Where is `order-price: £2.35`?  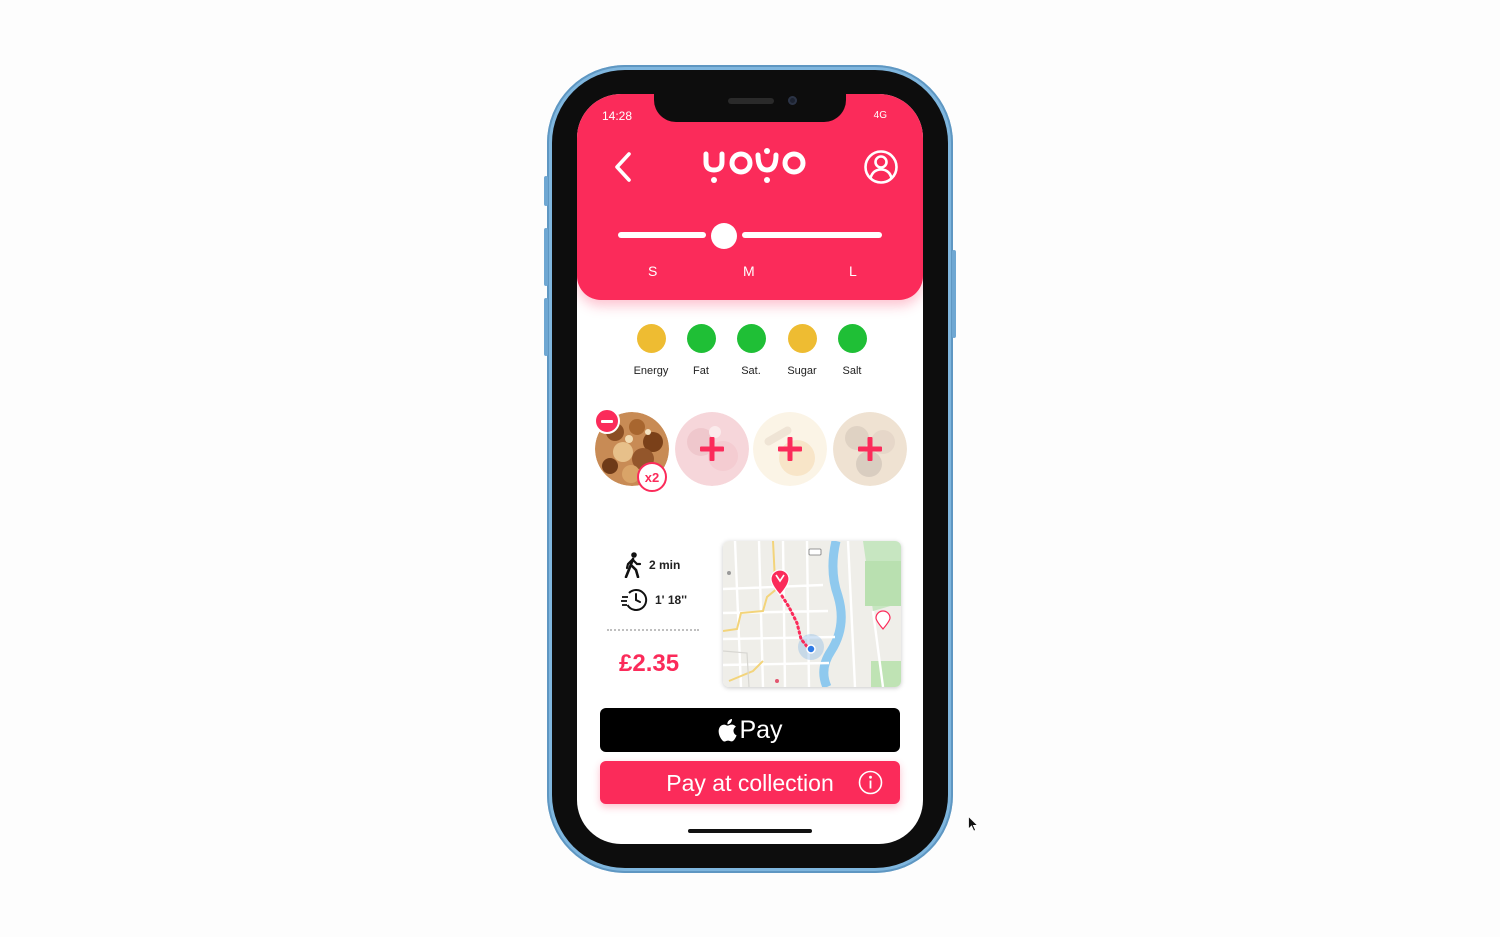 order-price: £2.35 is located at coordinates (649, 663).